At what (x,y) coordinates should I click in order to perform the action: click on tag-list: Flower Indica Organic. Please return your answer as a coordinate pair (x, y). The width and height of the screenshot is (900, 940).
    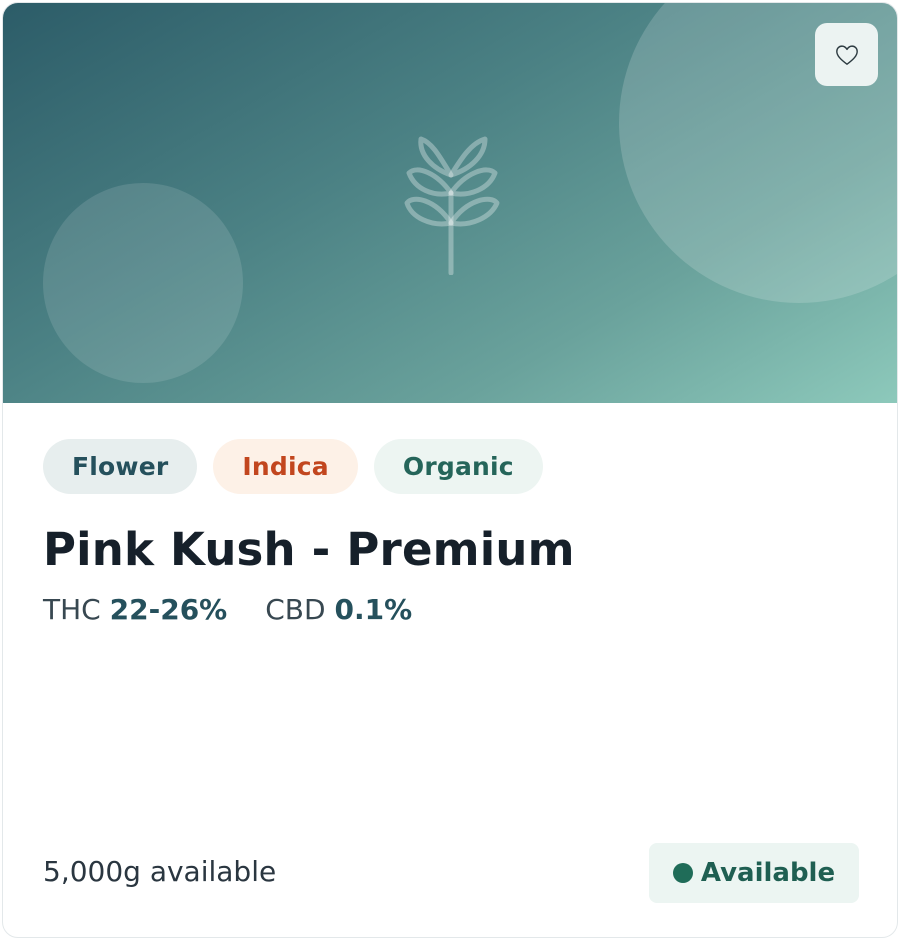
    Looking at the image, I should click on (293, 466).